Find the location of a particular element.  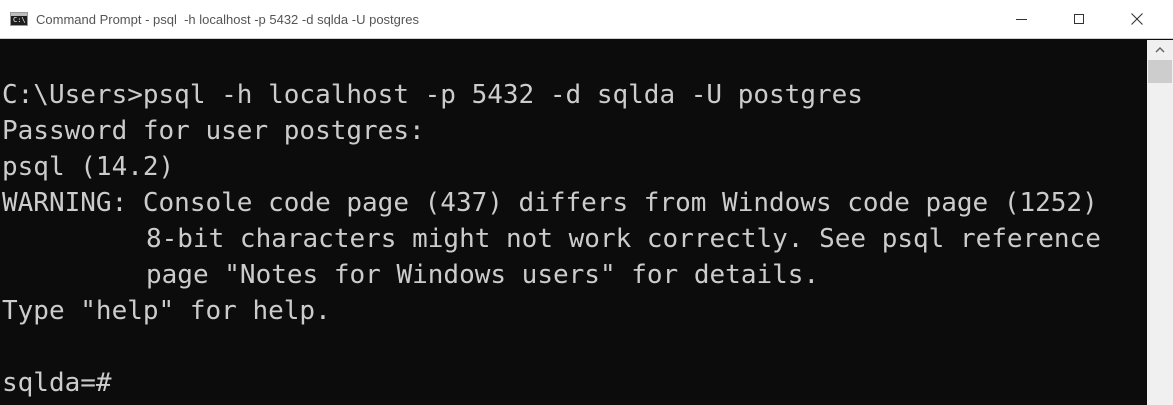

scroll-up-button is located at coordinates (1160, 50).